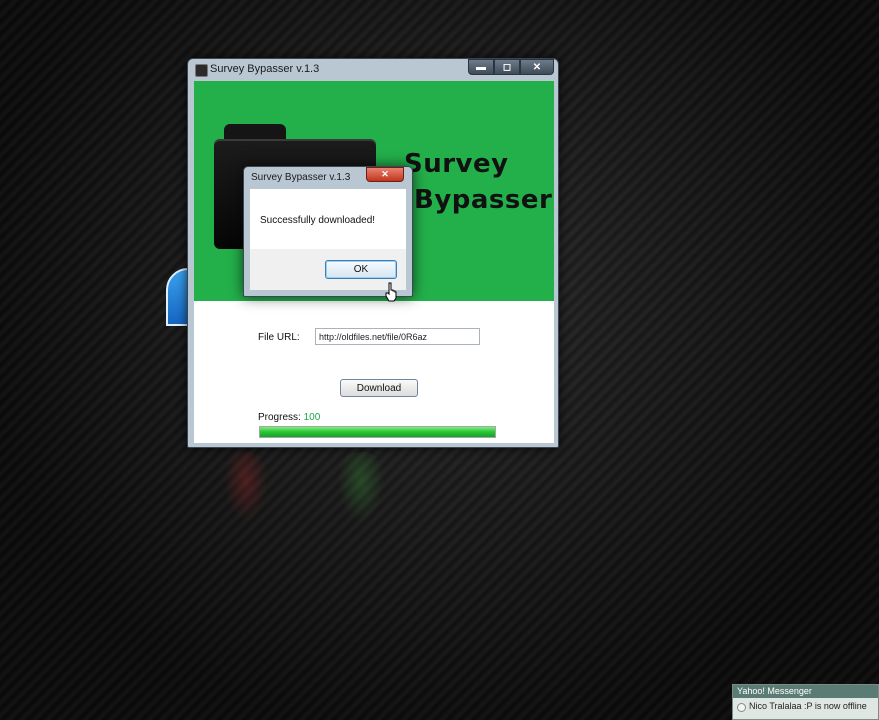 The height and width of the screenshot is (720, 879). Describe the element at coordinates (312, 417) in the screenshot. I see `progress-value: 100` at that location.